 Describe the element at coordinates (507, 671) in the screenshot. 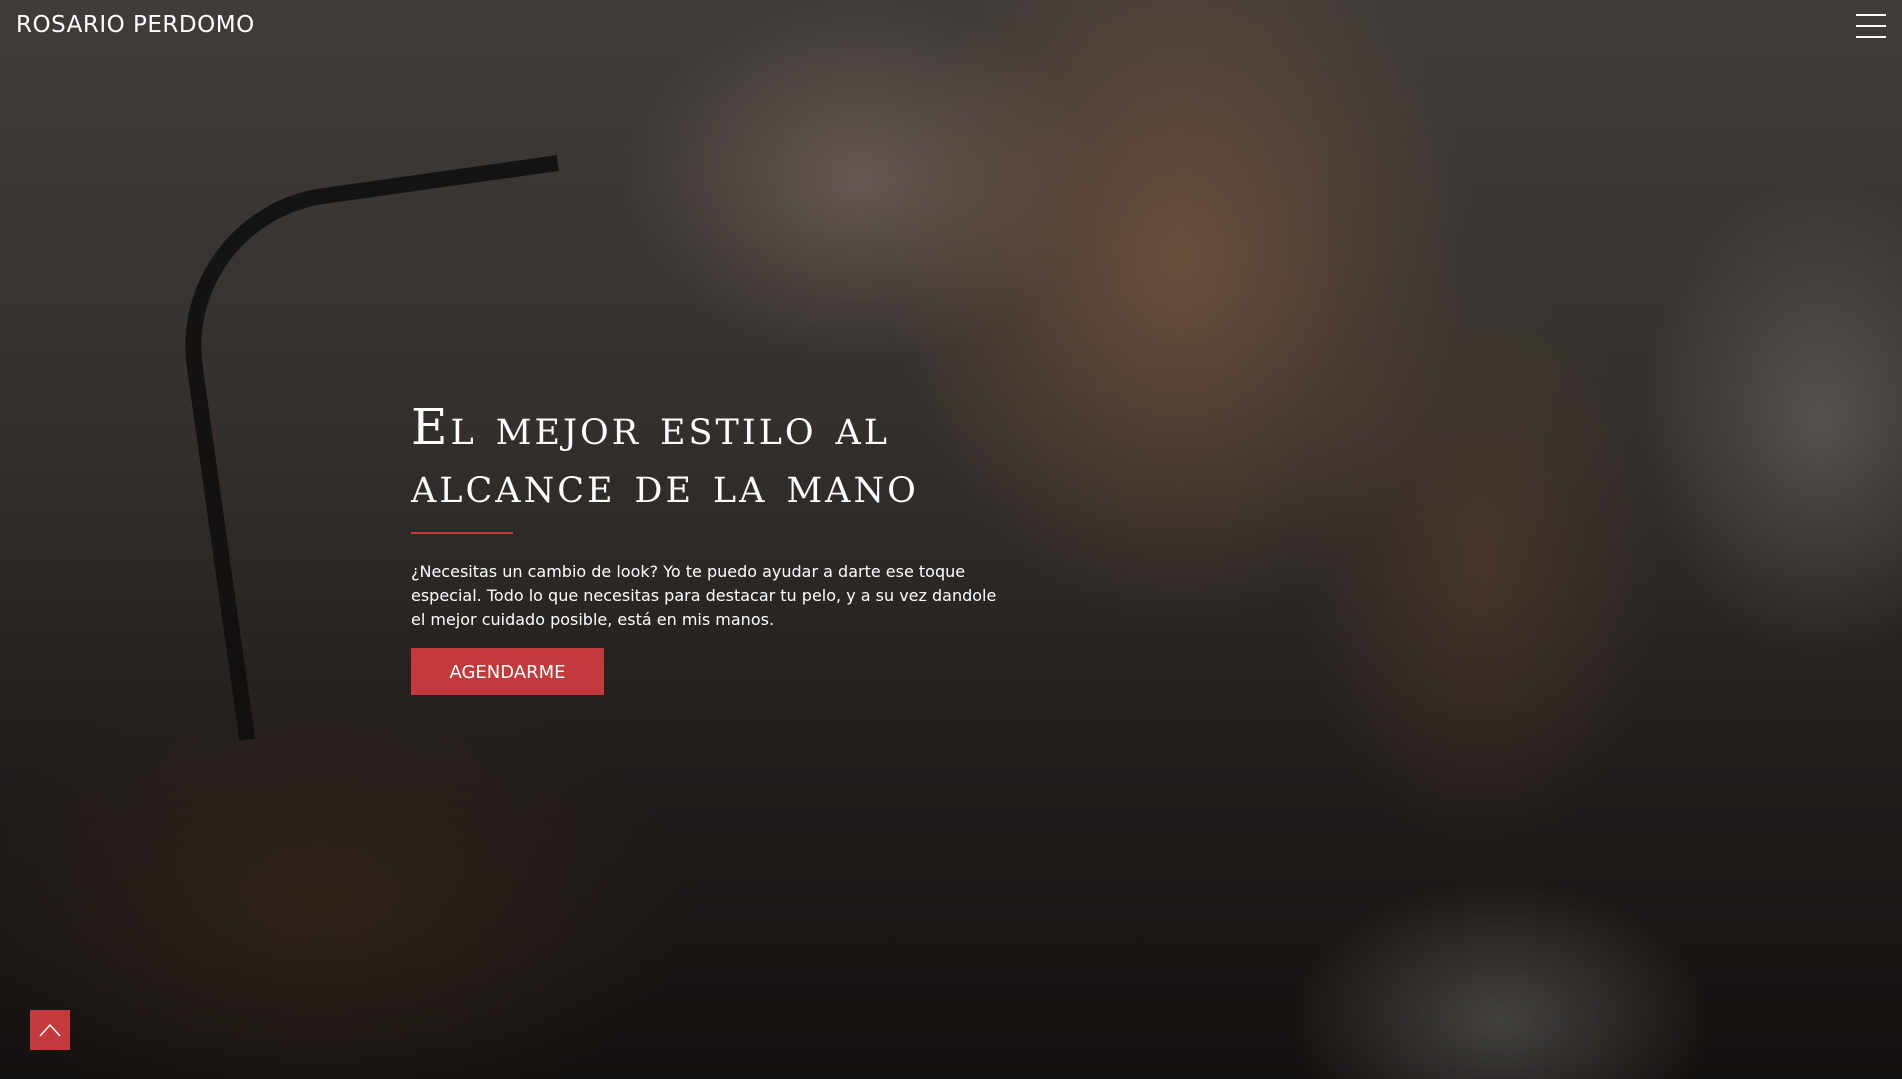

I see `agendarme-button: AGENDARME` at that location.